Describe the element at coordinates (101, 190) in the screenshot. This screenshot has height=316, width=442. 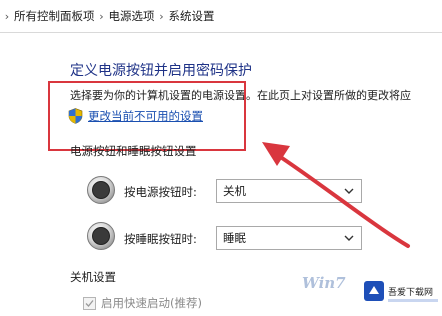
I see `power-icon` at that location.